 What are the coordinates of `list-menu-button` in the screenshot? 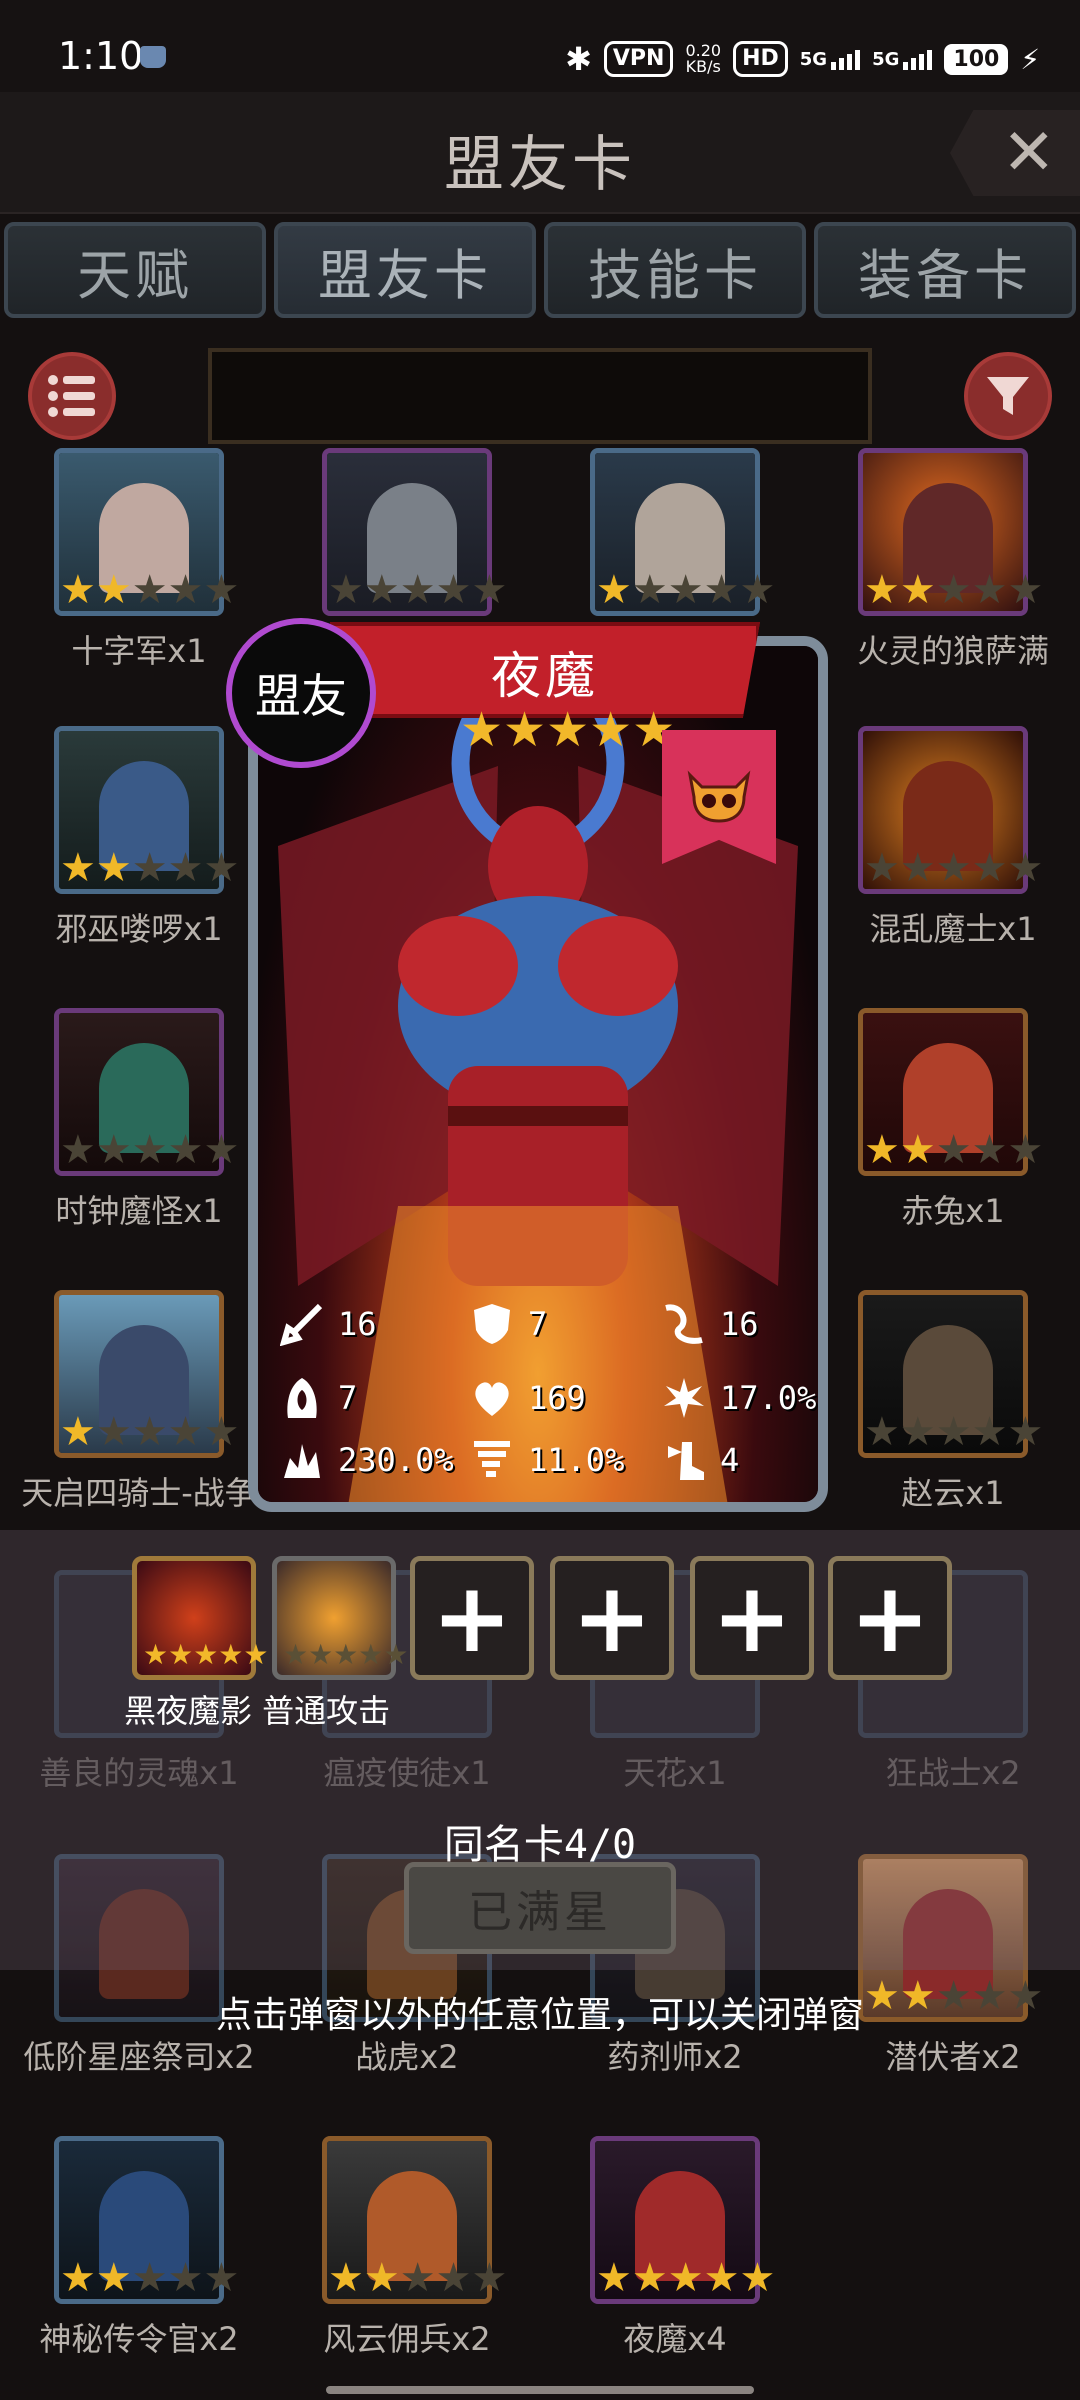 It's located at (72, 396).